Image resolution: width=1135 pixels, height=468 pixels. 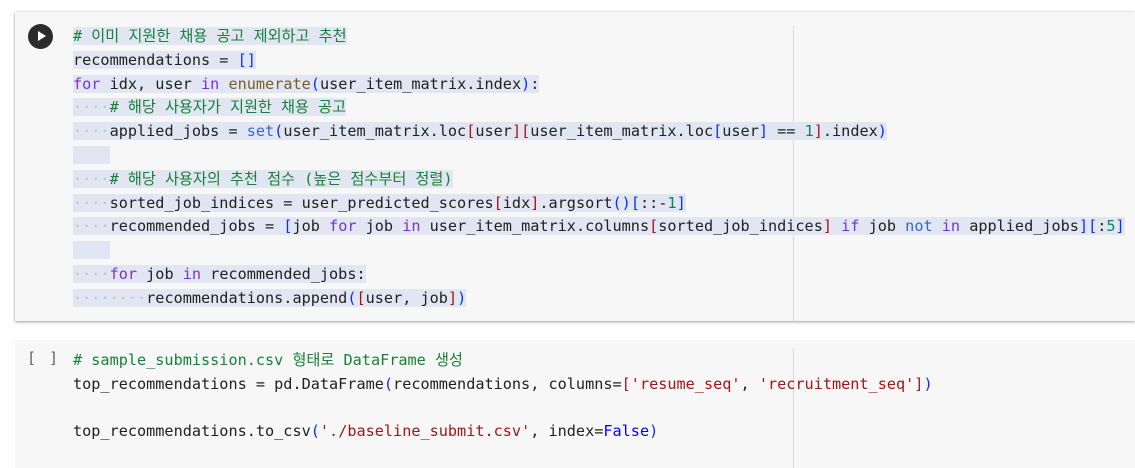 What do you see at coordinates (653, 202) in the screenshot?
I see `code-token: ::-` at bounding box center [653, 202].